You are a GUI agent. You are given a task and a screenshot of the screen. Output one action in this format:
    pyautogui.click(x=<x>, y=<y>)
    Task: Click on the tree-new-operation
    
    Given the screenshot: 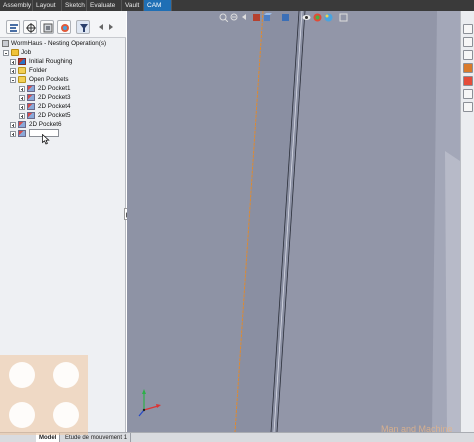 What is the action you would take?
    pyautogui.click(x=66, y=133)
    